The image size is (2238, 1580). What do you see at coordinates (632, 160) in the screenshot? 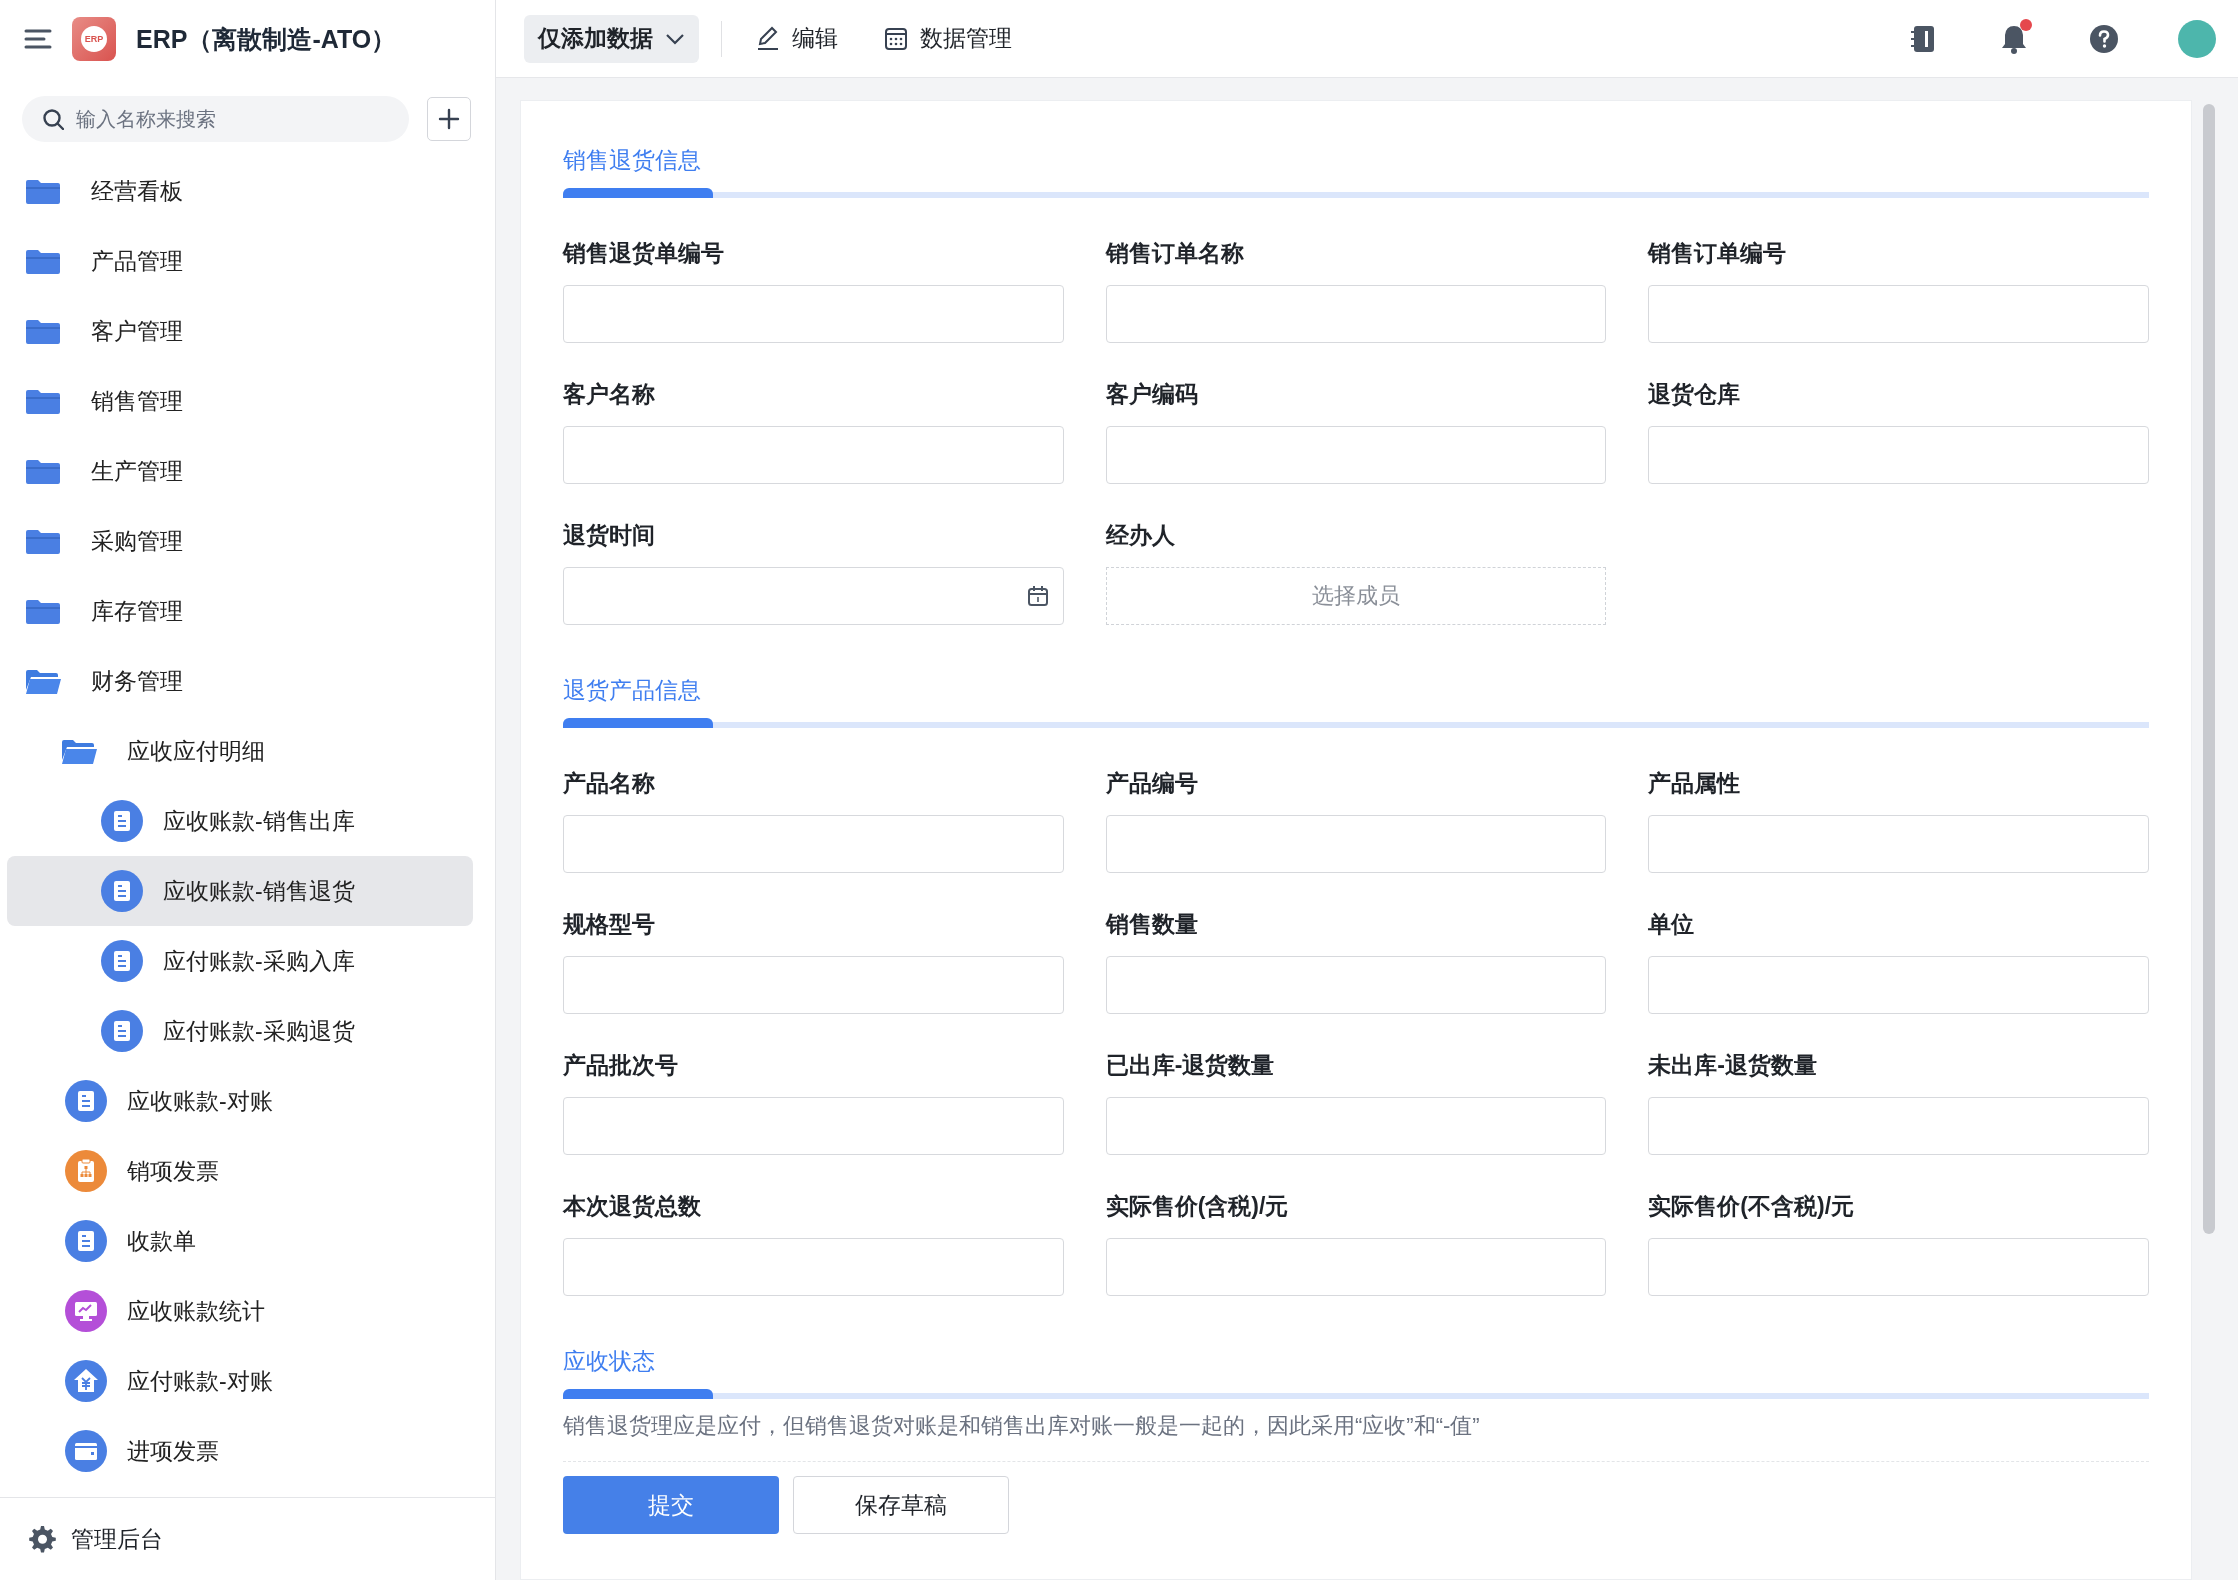
I see `section-title: 销售退货信息` at bounding box center [632, 160].